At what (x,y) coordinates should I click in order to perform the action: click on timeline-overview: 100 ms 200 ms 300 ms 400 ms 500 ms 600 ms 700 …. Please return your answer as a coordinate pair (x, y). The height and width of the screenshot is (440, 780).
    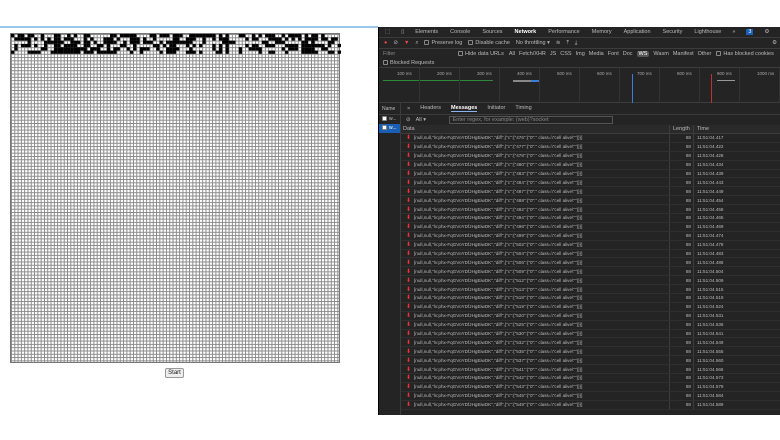
    Looking at the image, I should click on (579, 85).